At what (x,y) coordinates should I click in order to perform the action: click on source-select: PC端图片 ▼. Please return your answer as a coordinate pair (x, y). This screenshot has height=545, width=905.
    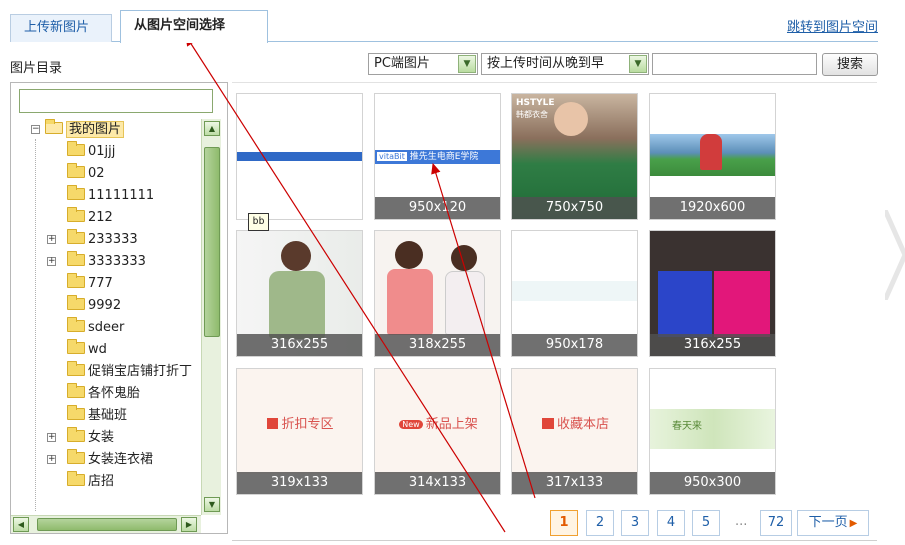
    Looking at the image, I should click on (423, 64).